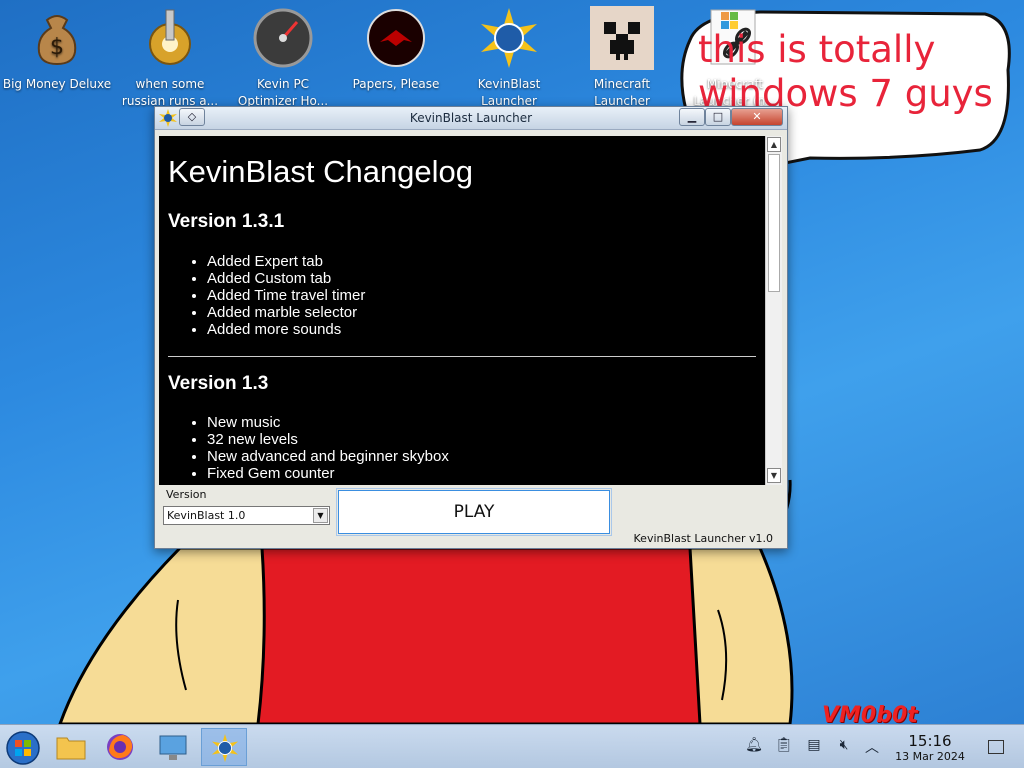 Image resolution: width=1024 pixels, height=768 pixels. What do you see at coordinates (754, 747) in the screenshot?
I see `notifications-bell-icon: 🔔︎` at bounding box center [754, 747].